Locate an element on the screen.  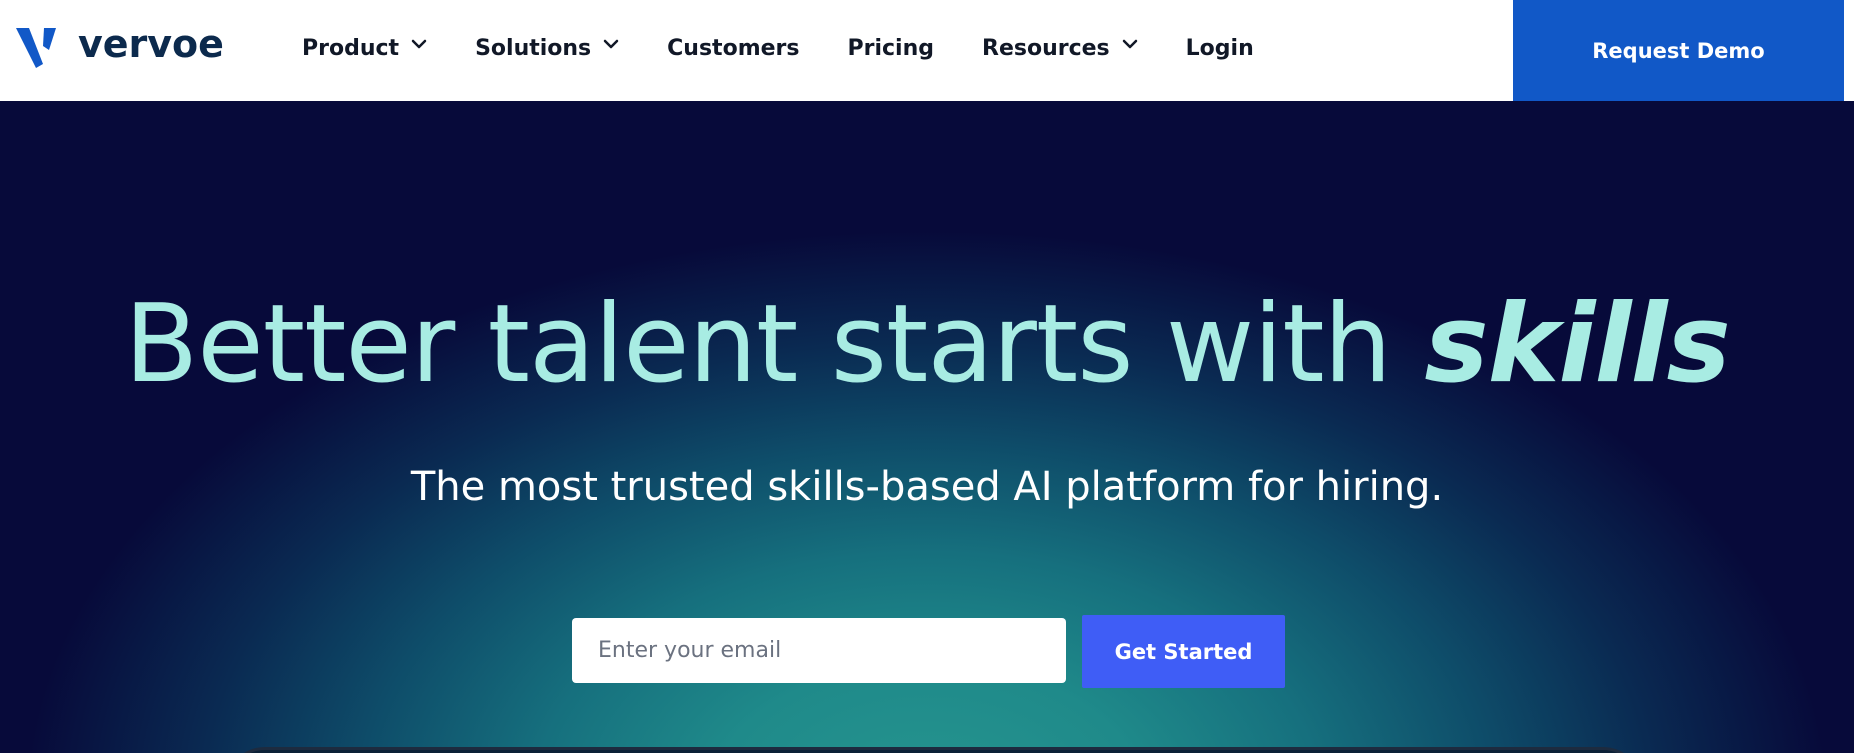
nav-item-product: Product is located at coordinates (364, 48).